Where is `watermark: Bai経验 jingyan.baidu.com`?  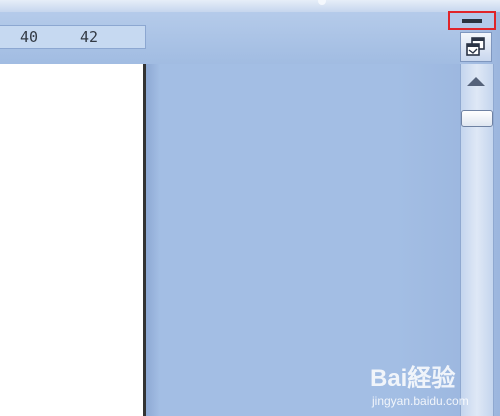 watermark: Bai経验 jingyan.baidu.com is located at coordinates (419, 386).